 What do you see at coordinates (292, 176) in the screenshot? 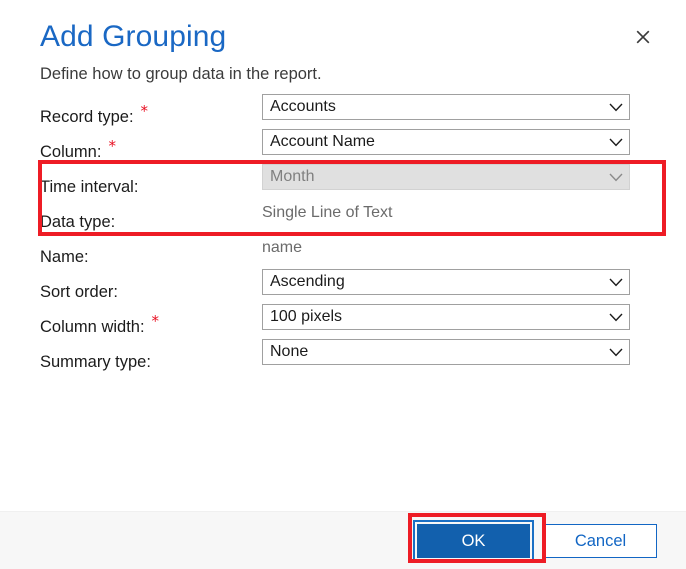
I see `time-interval-value: Month` at bounding box center [292, 176].